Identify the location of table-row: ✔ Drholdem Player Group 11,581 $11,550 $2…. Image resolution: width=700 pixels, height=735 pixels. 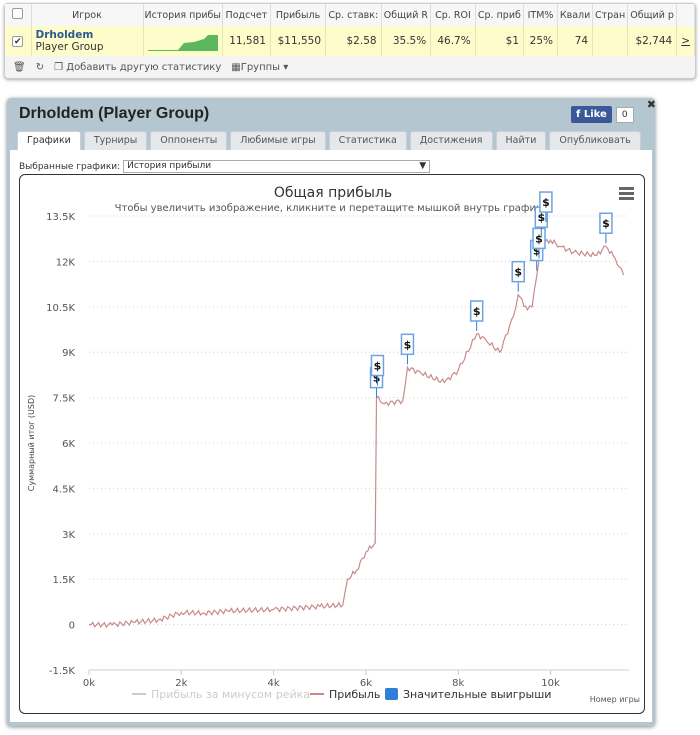
(350, 41).